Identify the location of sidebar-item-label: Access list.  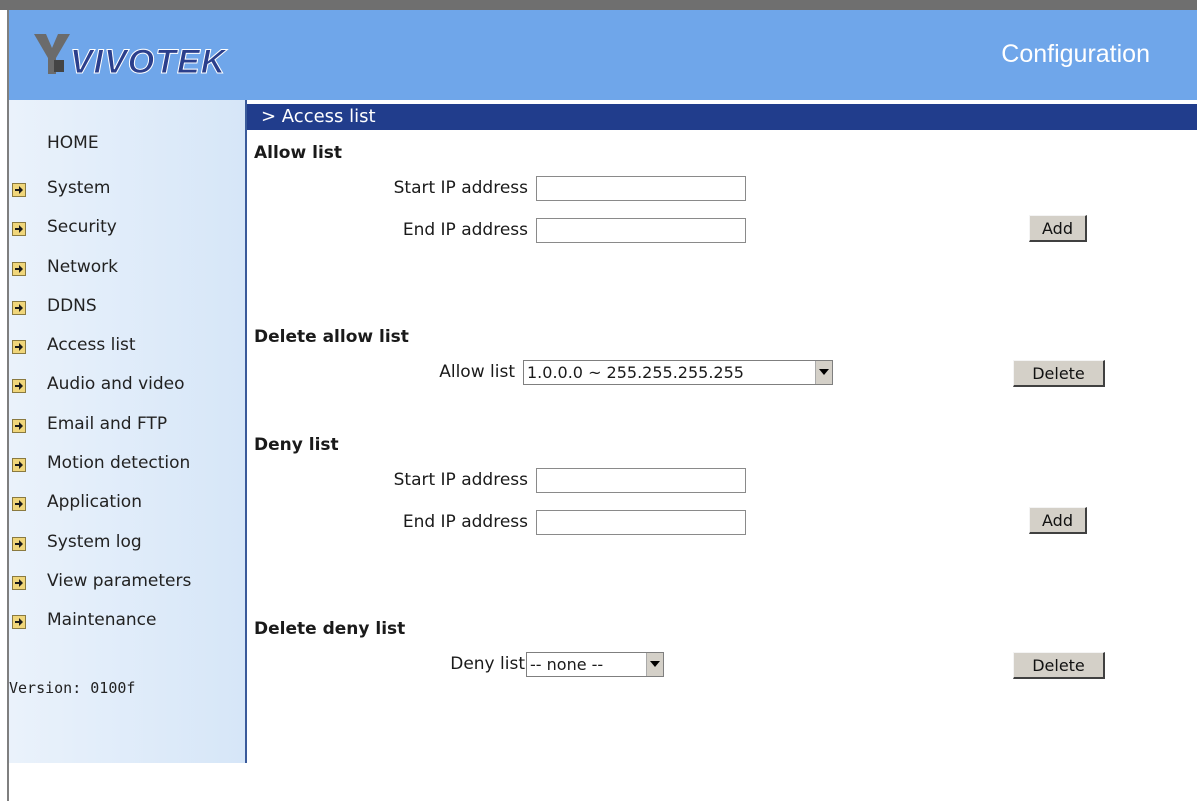
(91, 345).